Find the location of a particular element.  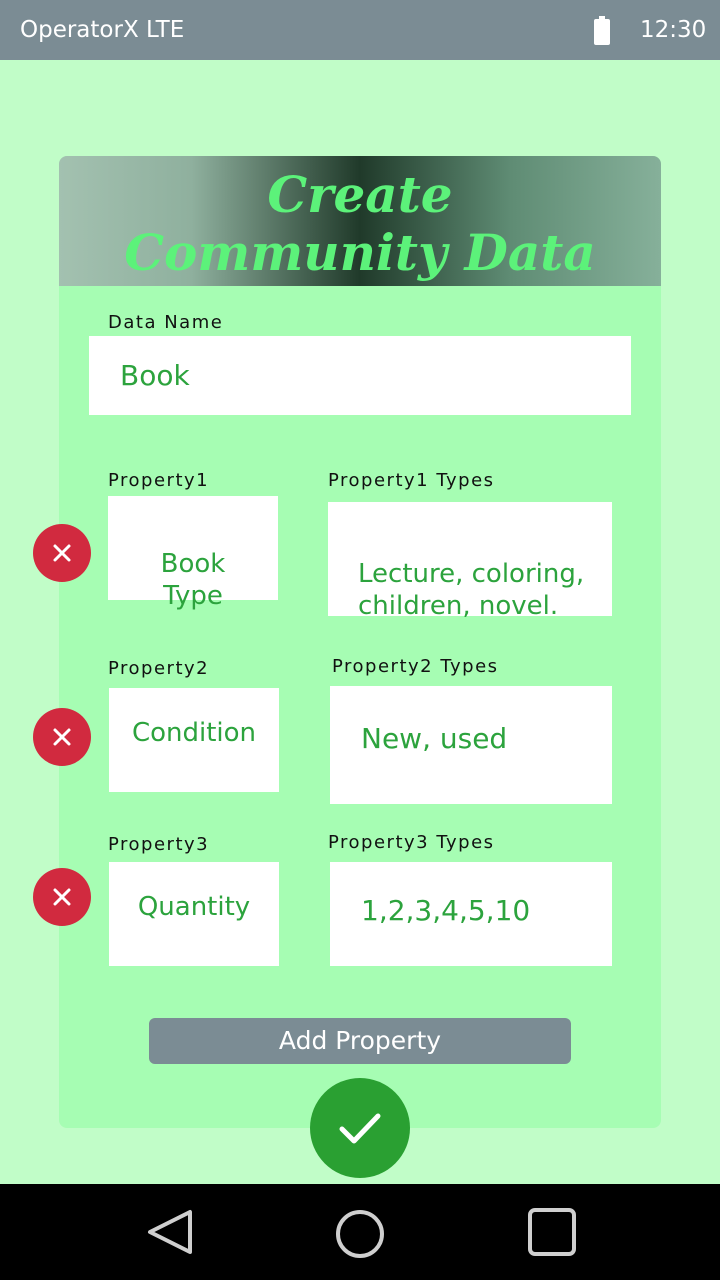

property1-types-input: Lecture, coloring, children, novel. is located at coordinates (470, 561).